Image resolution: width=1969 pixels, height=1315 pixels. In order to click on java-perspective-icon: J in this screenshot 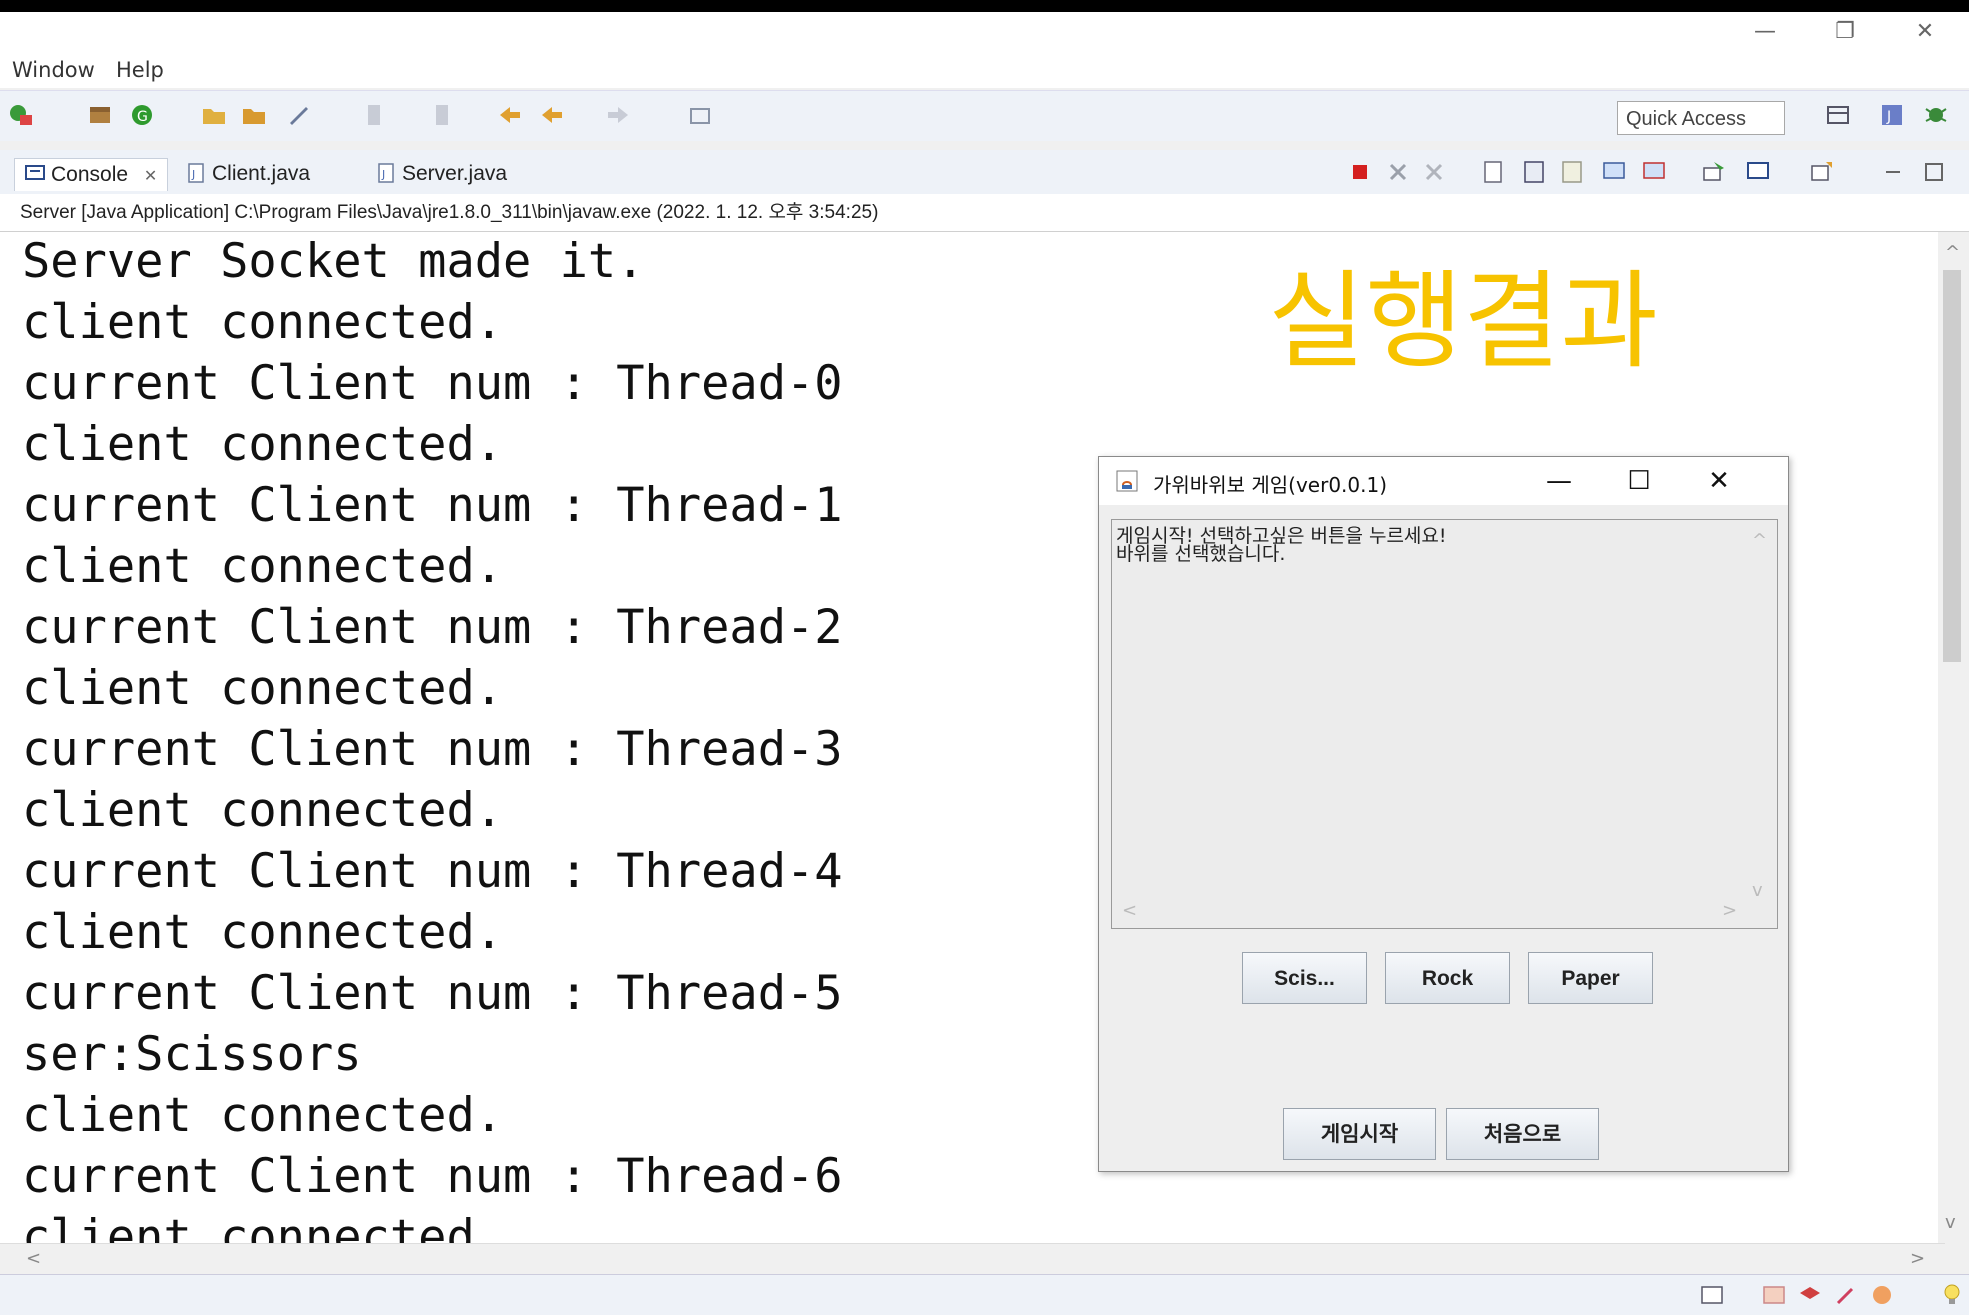, I will do `click(1892, 115)`.